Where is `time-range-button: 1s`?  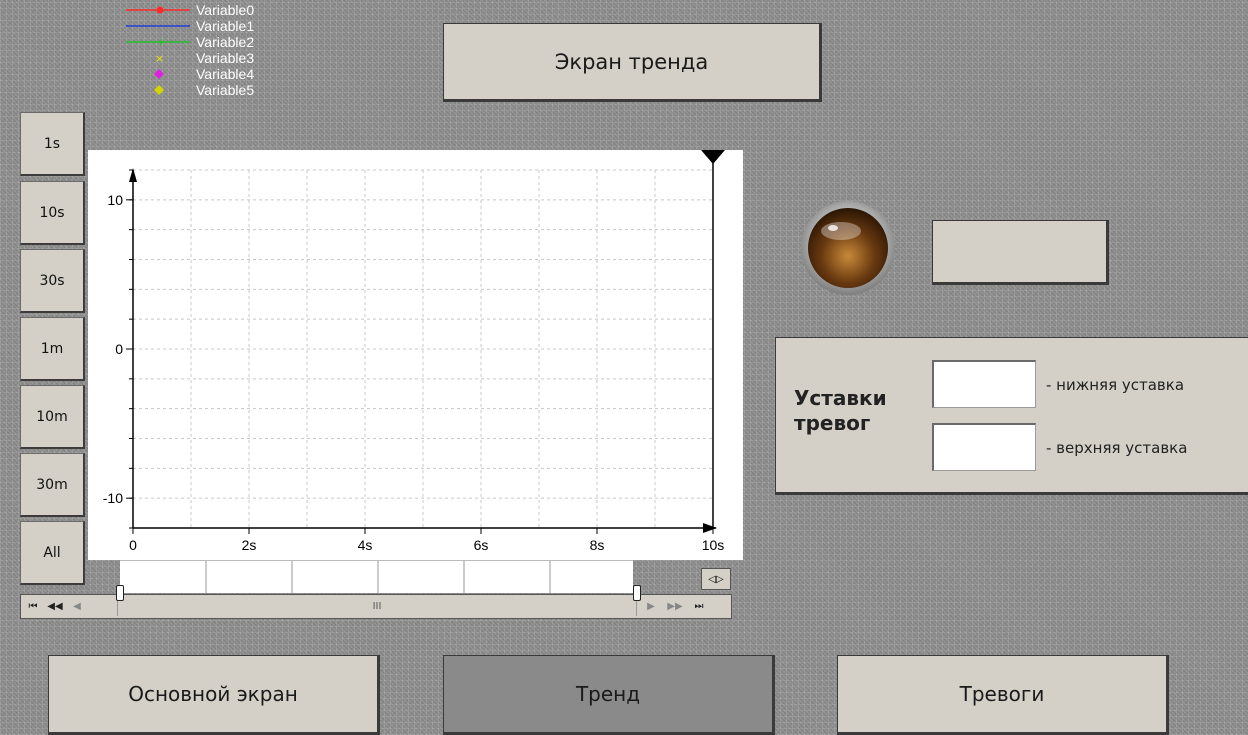
time-range-button: 1s is located at coordinates (52, 144).